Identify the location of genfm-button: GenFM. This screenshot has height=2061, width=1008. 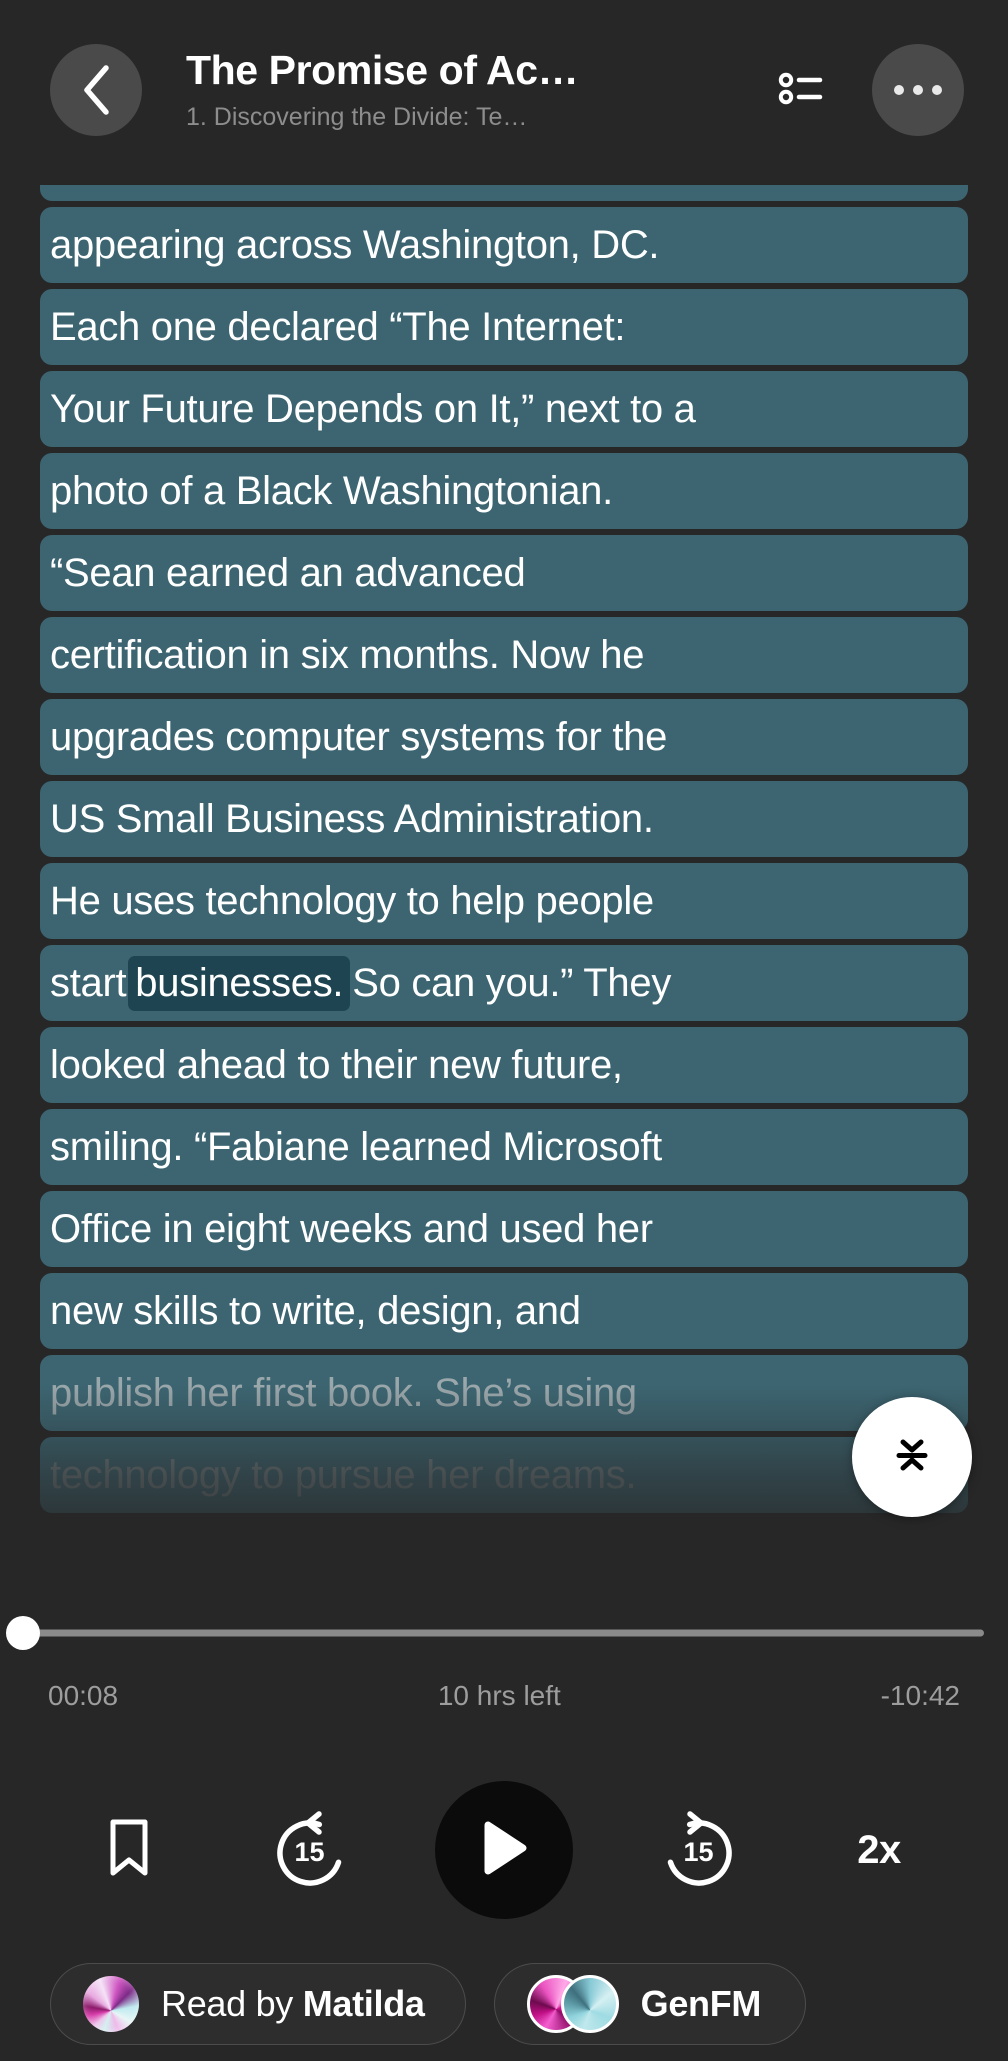
(650, 2004).